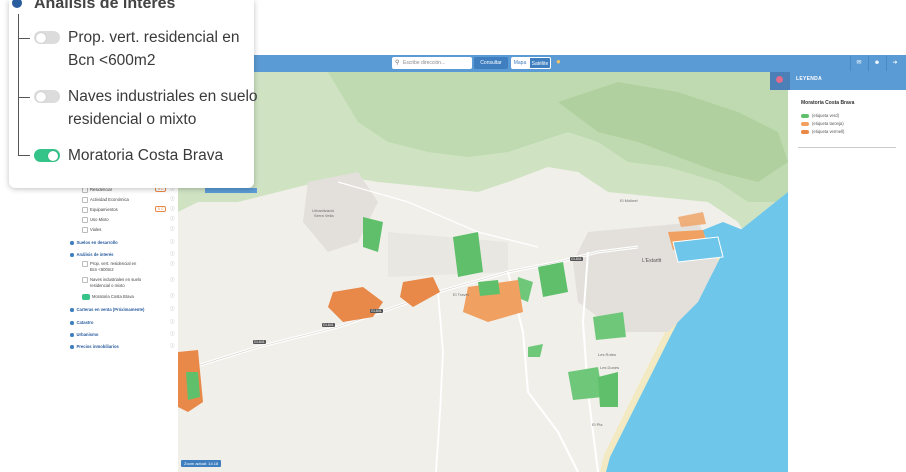 The image size is (906, 472). What do you see at coordinates (825, 115) in the screenshot?
I see `legend-item-label: (etiqueta verd)` at bounding box center [825, 115].